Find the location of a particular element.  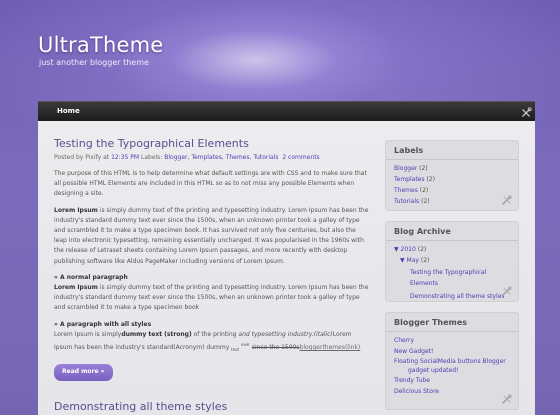

nav-home-link: Home is located at coordinates (68, 111).